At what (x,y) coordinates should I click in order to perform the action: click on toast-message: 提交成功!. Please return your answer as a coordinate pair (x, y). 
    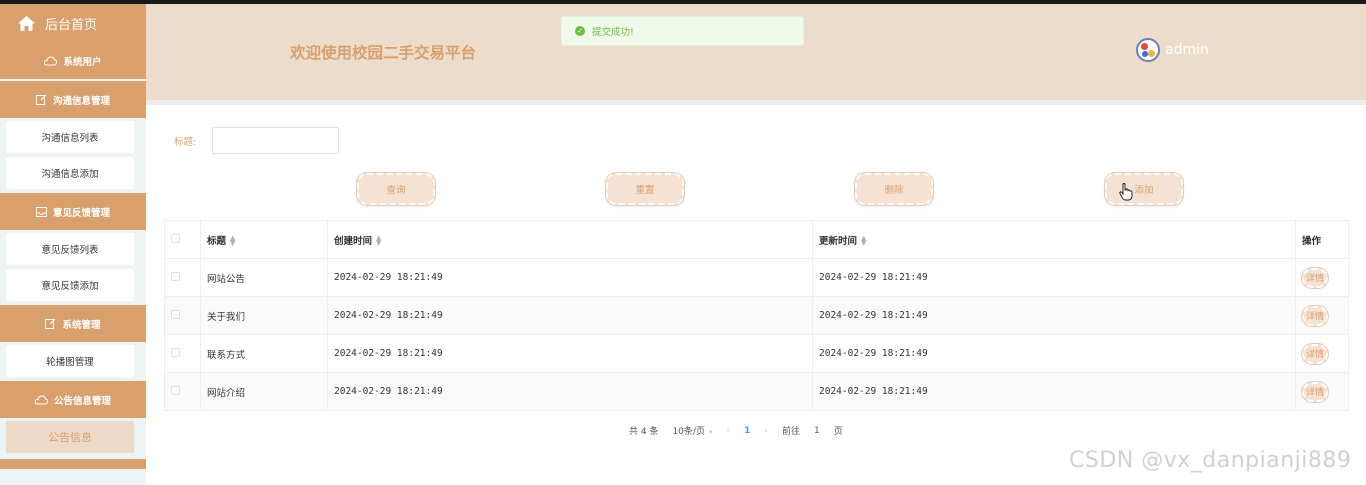
    Looking at the image, I should click on (613, 32).